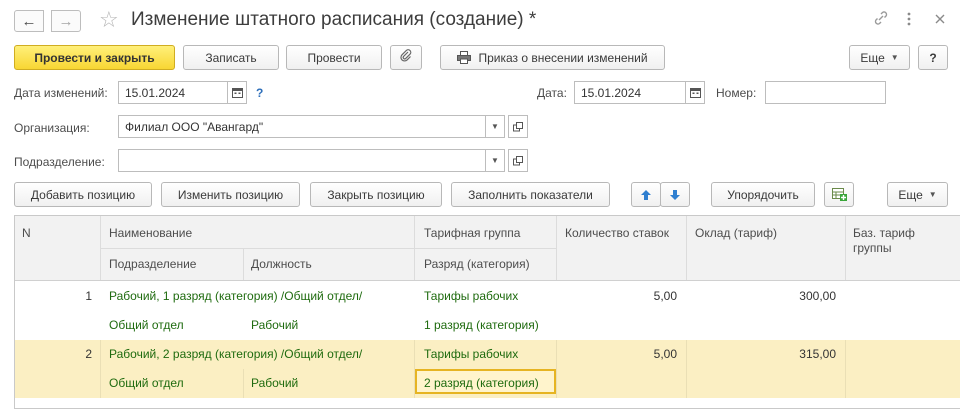  Describe the element at coordinates (518, 160) in the screenshot. I see `department-open-icon` at that location.